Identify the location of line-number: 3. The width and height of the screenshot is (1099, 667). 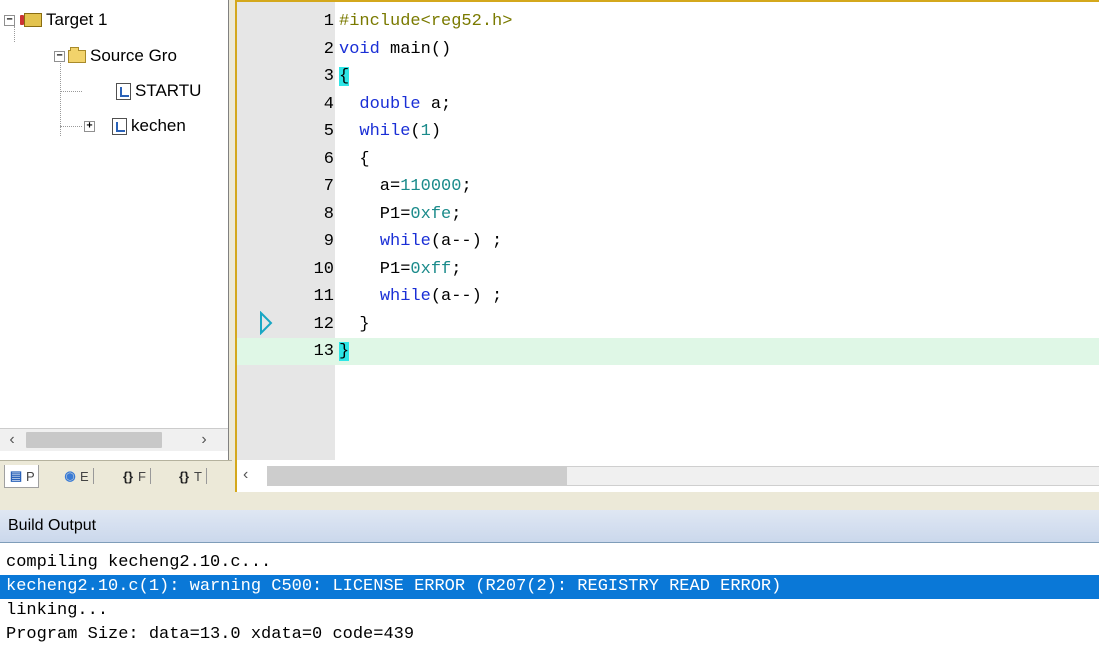
(328, 76).